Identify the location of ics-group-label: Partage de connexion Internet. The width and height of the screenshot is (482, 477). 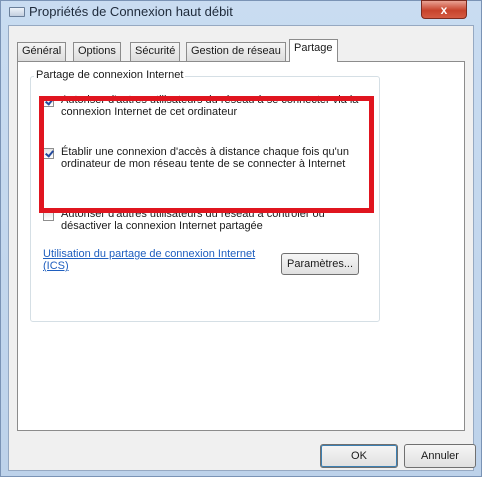
(110, 75).